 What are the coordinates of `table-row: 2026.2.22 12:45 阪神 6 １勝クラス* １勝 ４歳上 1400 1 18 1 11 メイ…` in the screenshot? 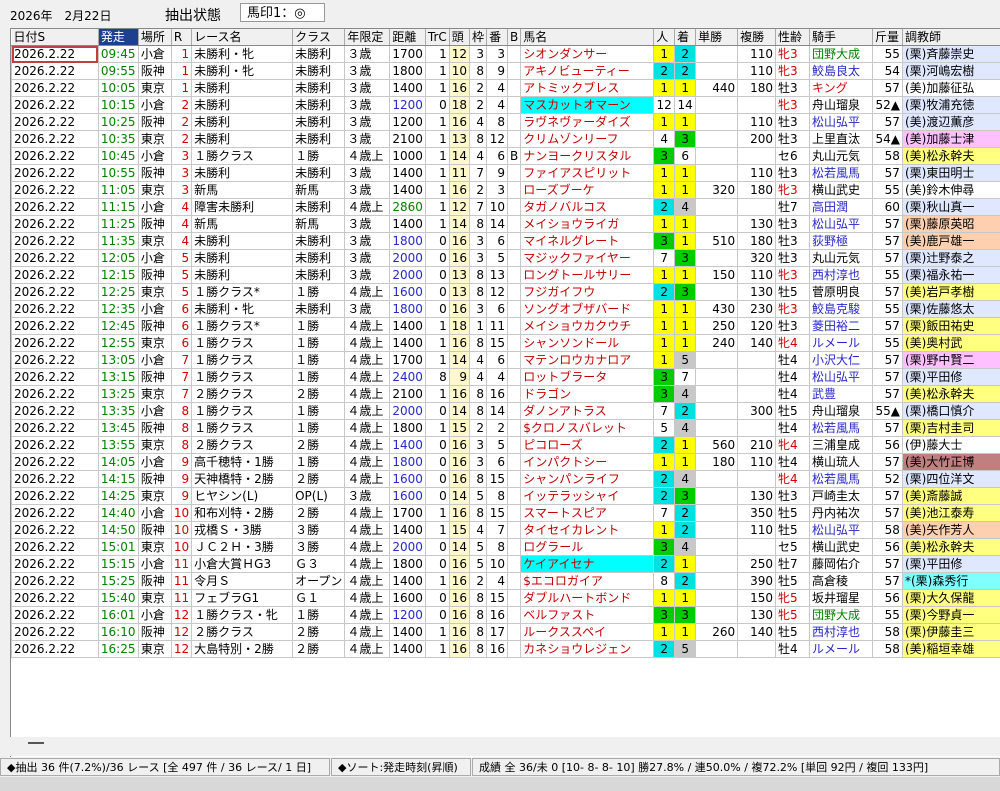 It's located at (505, 326).